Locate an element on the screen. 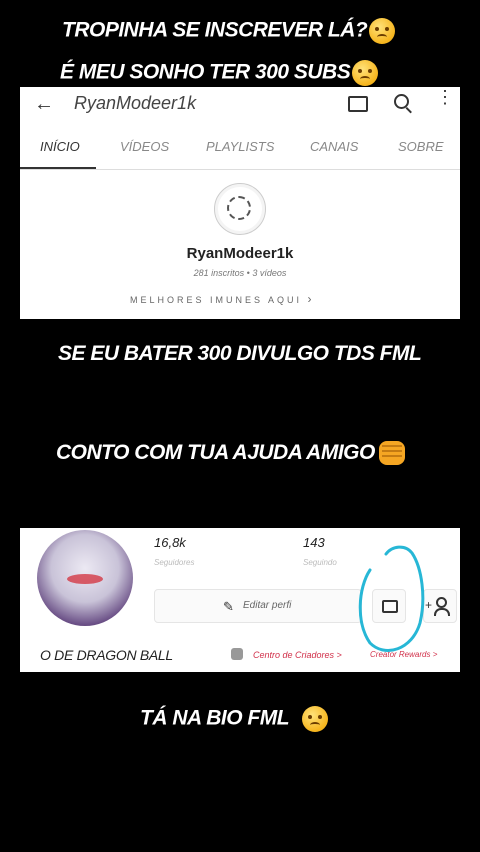 This screenshot has width=480, height=852. highlight-circle-annotation is located at coordinates (391, 598).